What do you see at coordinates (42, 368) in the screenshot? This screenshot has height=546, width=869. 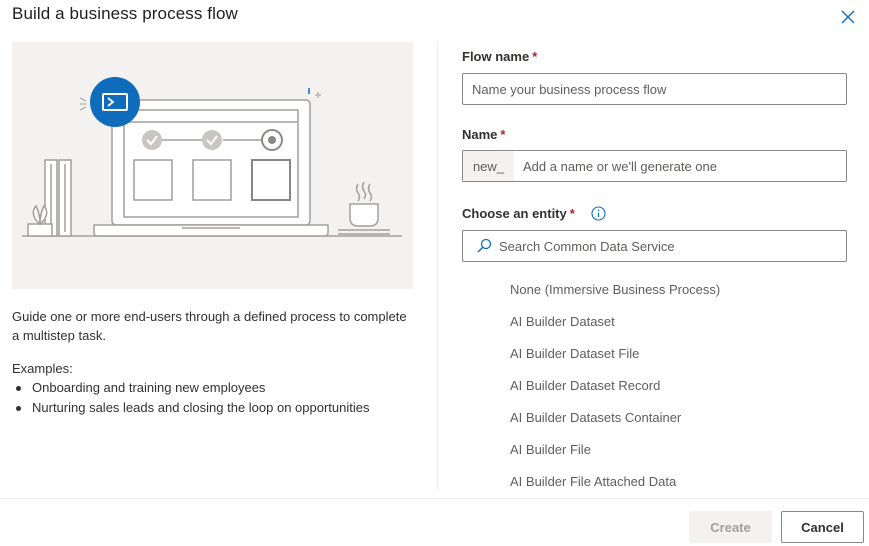 I see `examples-label: Examples:` at bounding box center [42, 368].